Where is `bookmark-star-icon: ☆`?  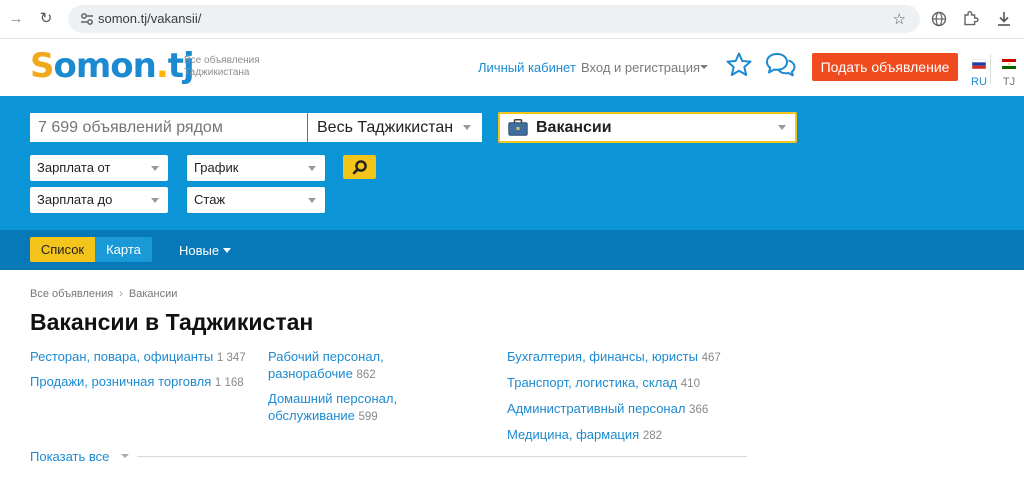 bookmark-star-icon: ☆ is located at coordinates (899, 19).